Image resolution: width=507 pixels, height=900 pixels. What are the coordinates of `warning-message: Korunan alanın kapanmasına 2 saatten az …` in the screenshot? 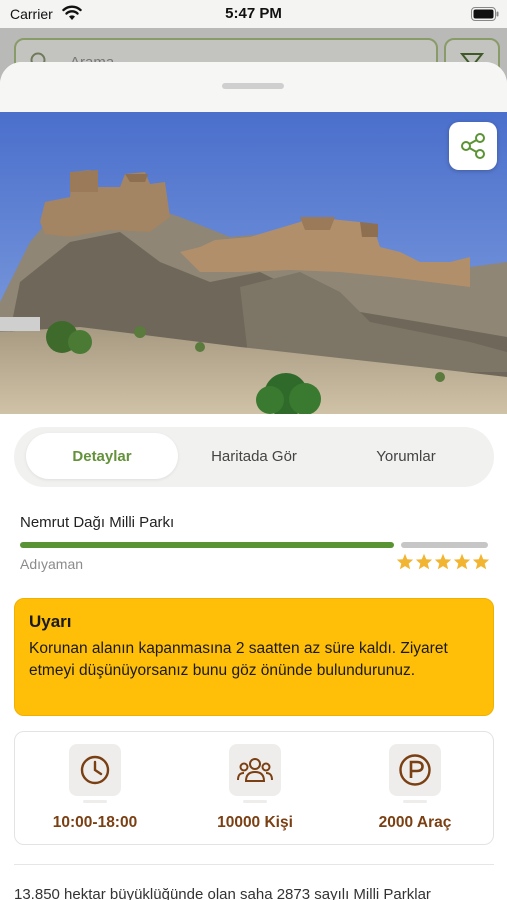 It's located at (238, 659).